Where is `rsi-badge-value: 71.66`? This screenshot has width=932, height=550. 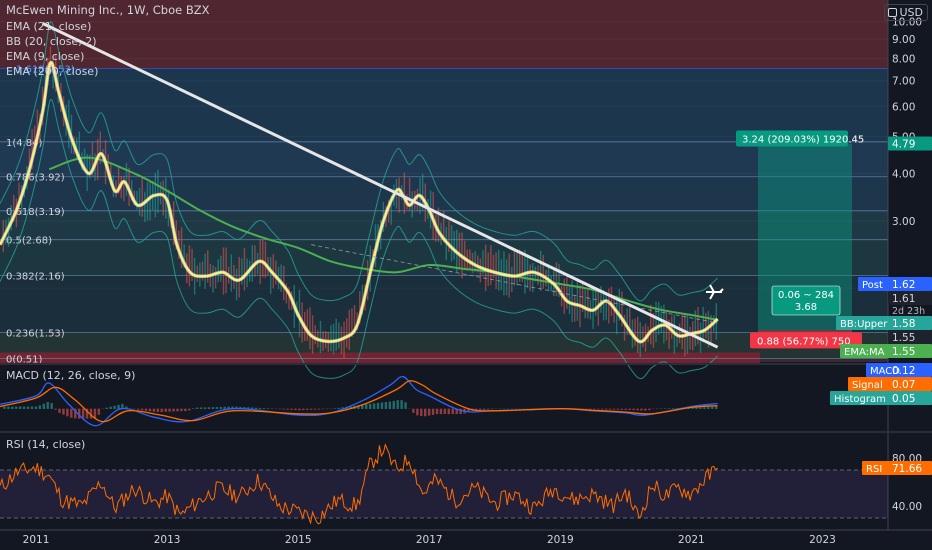 rsi-badge-value: 71.66 is located at coordinates (907, 469).